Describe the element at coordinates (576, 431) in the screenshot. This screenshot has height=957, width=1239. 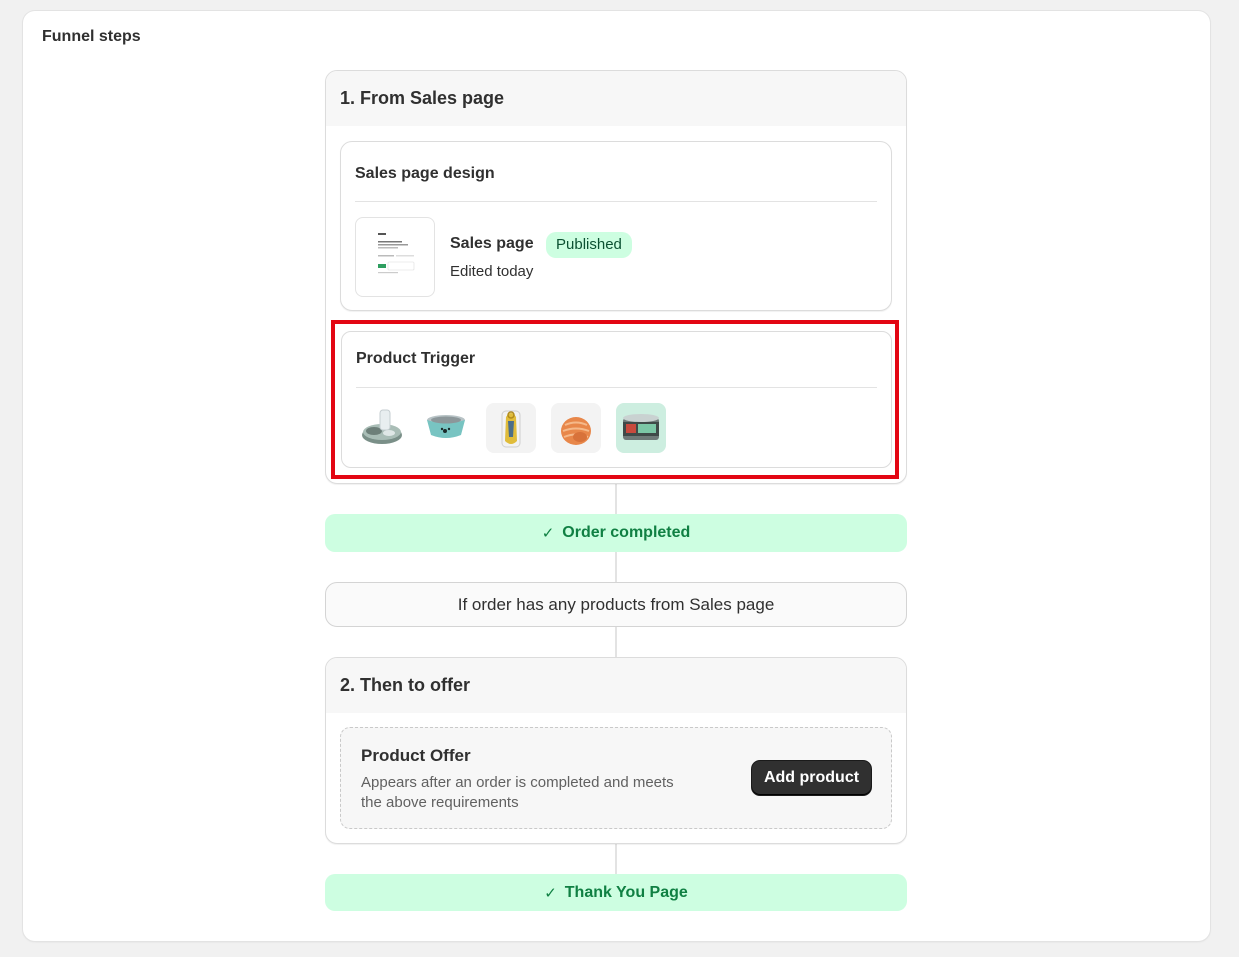
I see `cat-scratcher-icon` at that location.